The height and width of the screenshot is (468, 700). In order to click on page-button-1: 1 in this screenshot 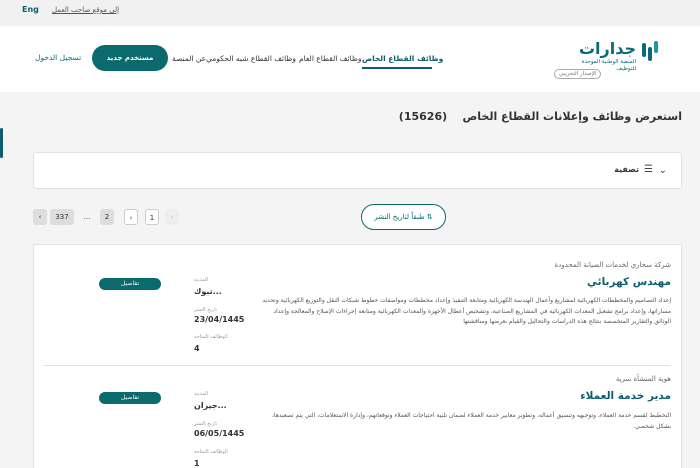, I will do `click(152, 217)`.